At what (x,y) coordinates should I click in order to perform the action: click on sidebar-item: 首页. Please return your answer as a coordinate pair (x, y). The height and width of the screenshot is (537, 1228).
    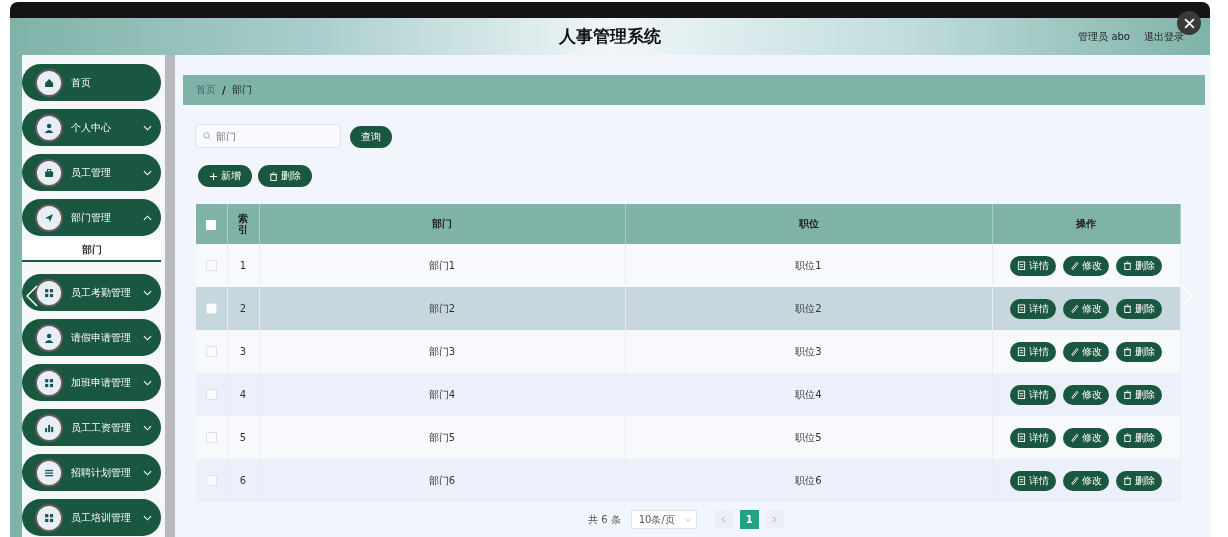
    Looking at the image, I should click on (91, 82).